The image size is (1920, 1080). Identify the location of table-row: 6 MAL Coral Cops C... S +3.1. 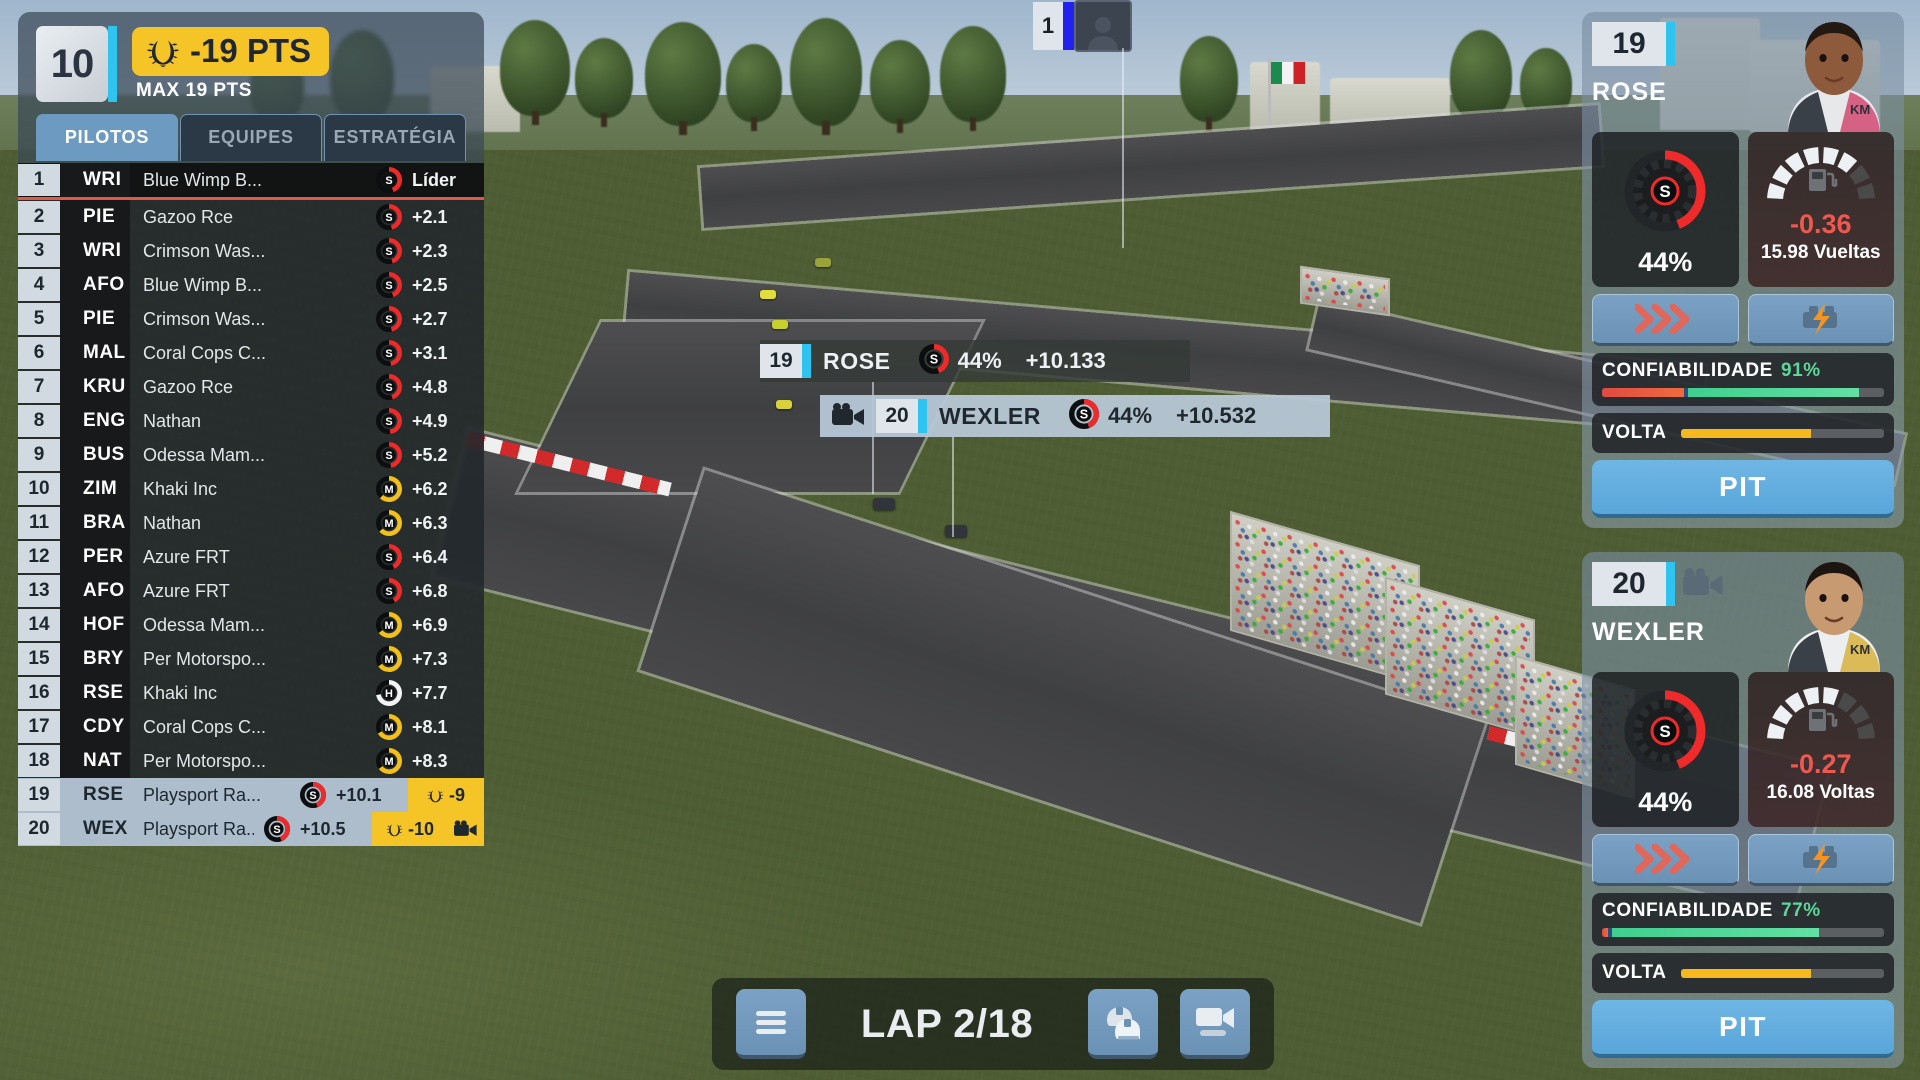
(251, 353).